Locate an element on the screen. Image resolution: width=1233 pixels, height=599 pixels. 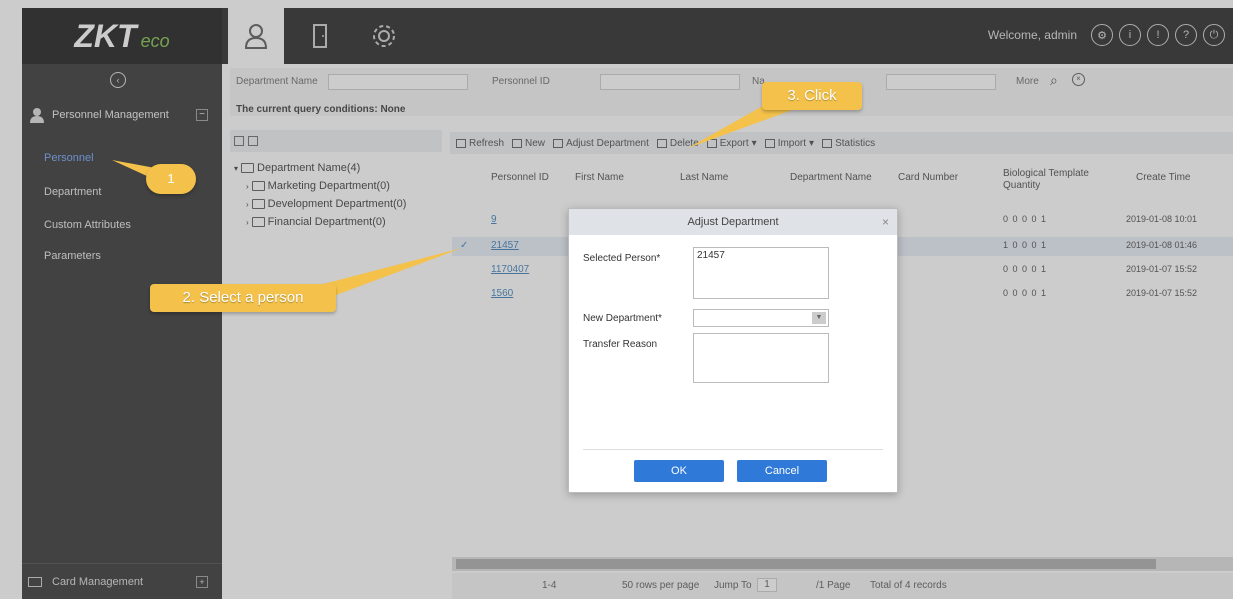
new-button: New is located at coordinates (528, 143).